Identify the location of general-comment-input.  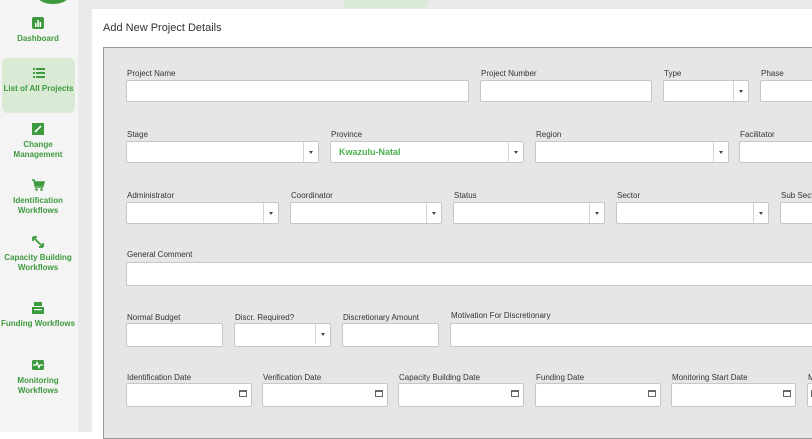
(469, 274).